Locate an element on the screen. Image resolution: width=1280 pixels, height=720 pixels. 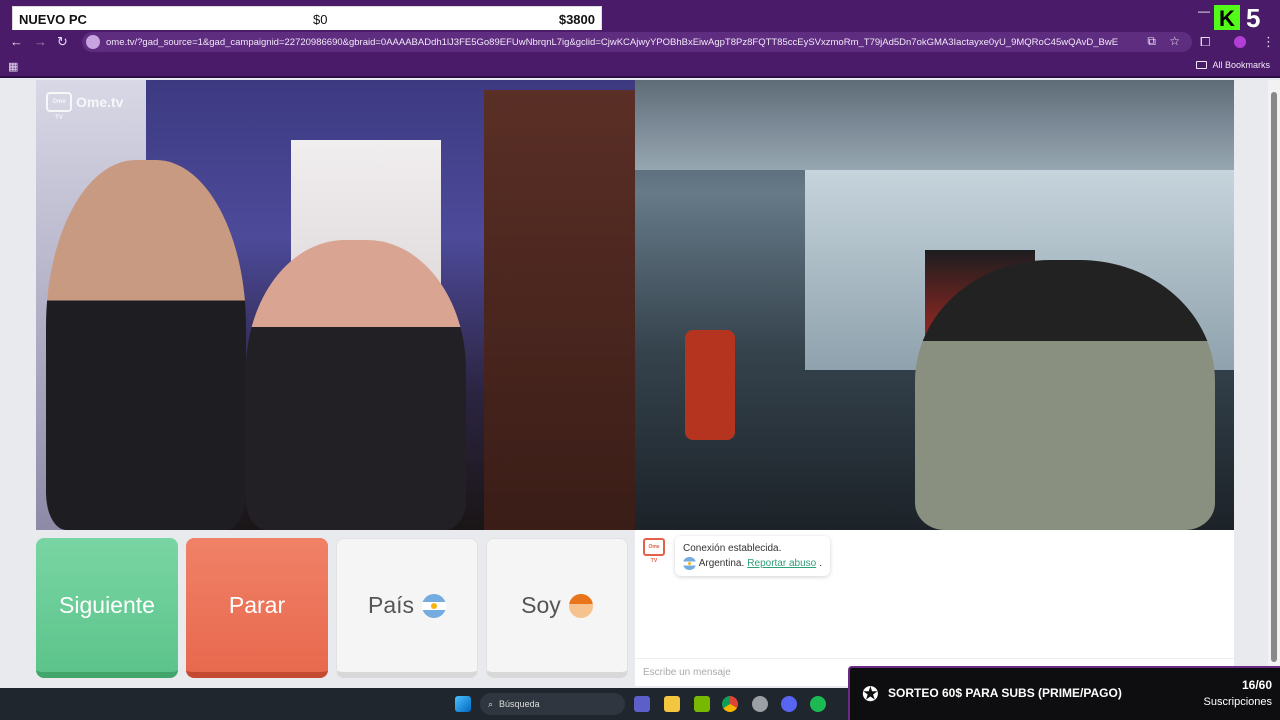
argentina-flag-small-icon is located at coordinates (689, 563).